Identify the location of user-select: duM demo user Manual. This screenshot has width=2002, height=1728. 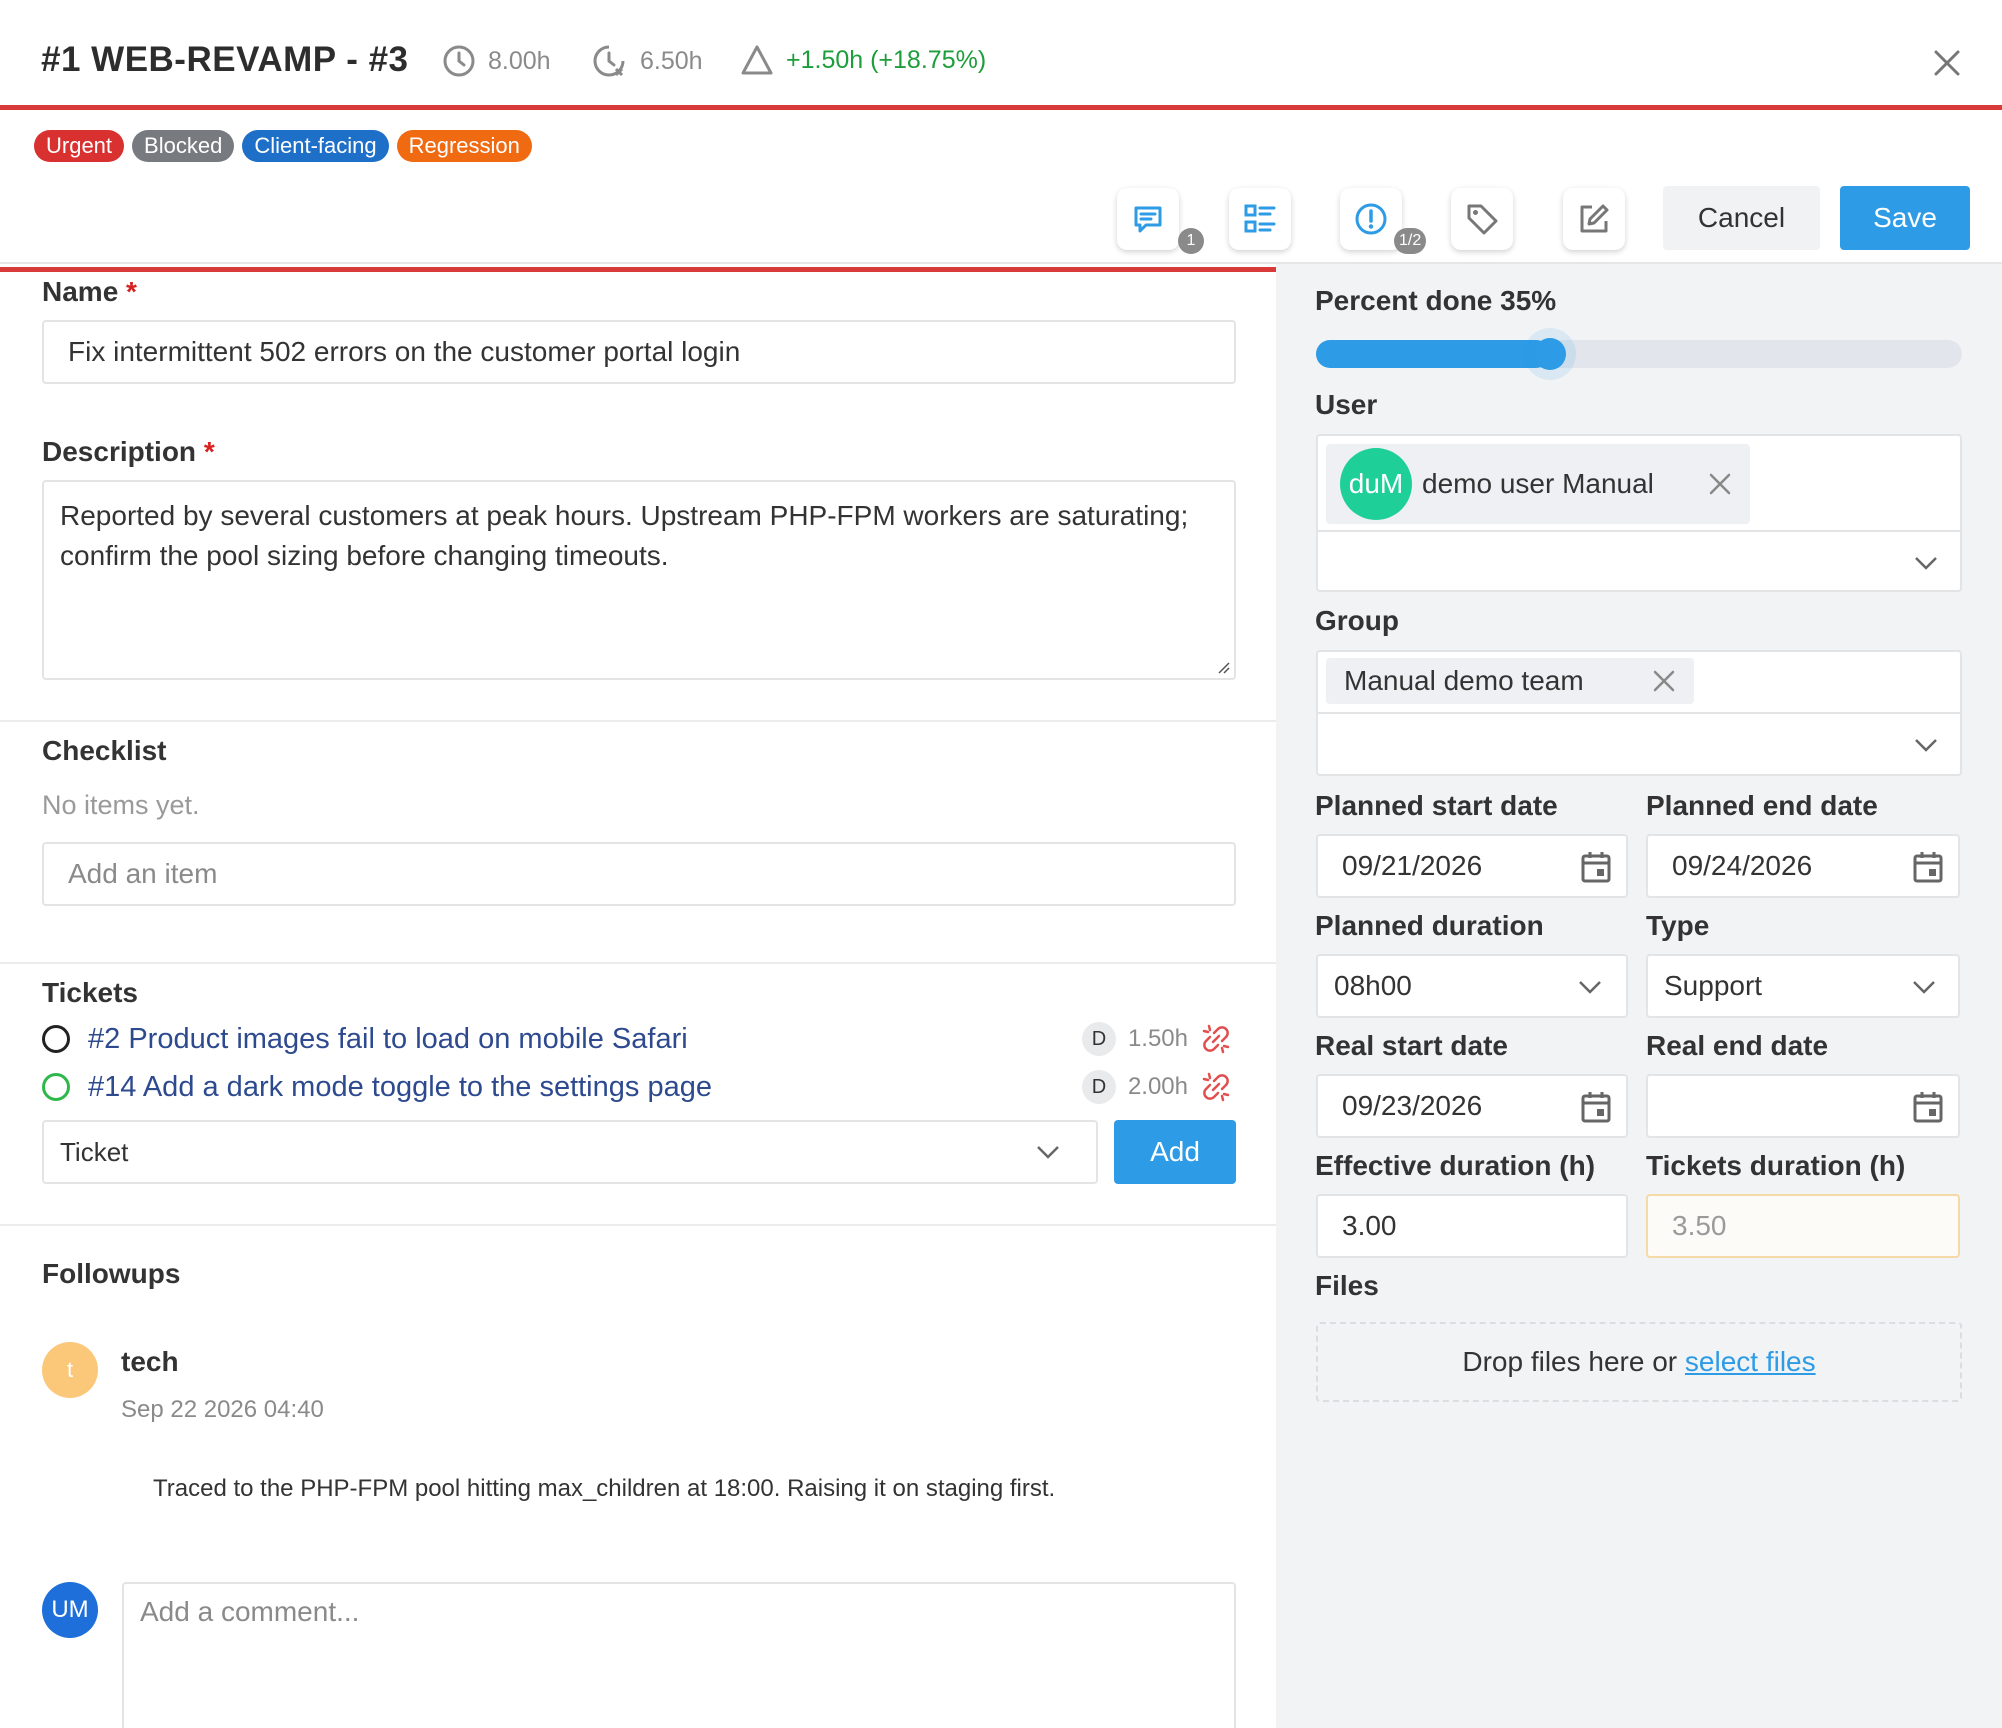
(1639, 513).